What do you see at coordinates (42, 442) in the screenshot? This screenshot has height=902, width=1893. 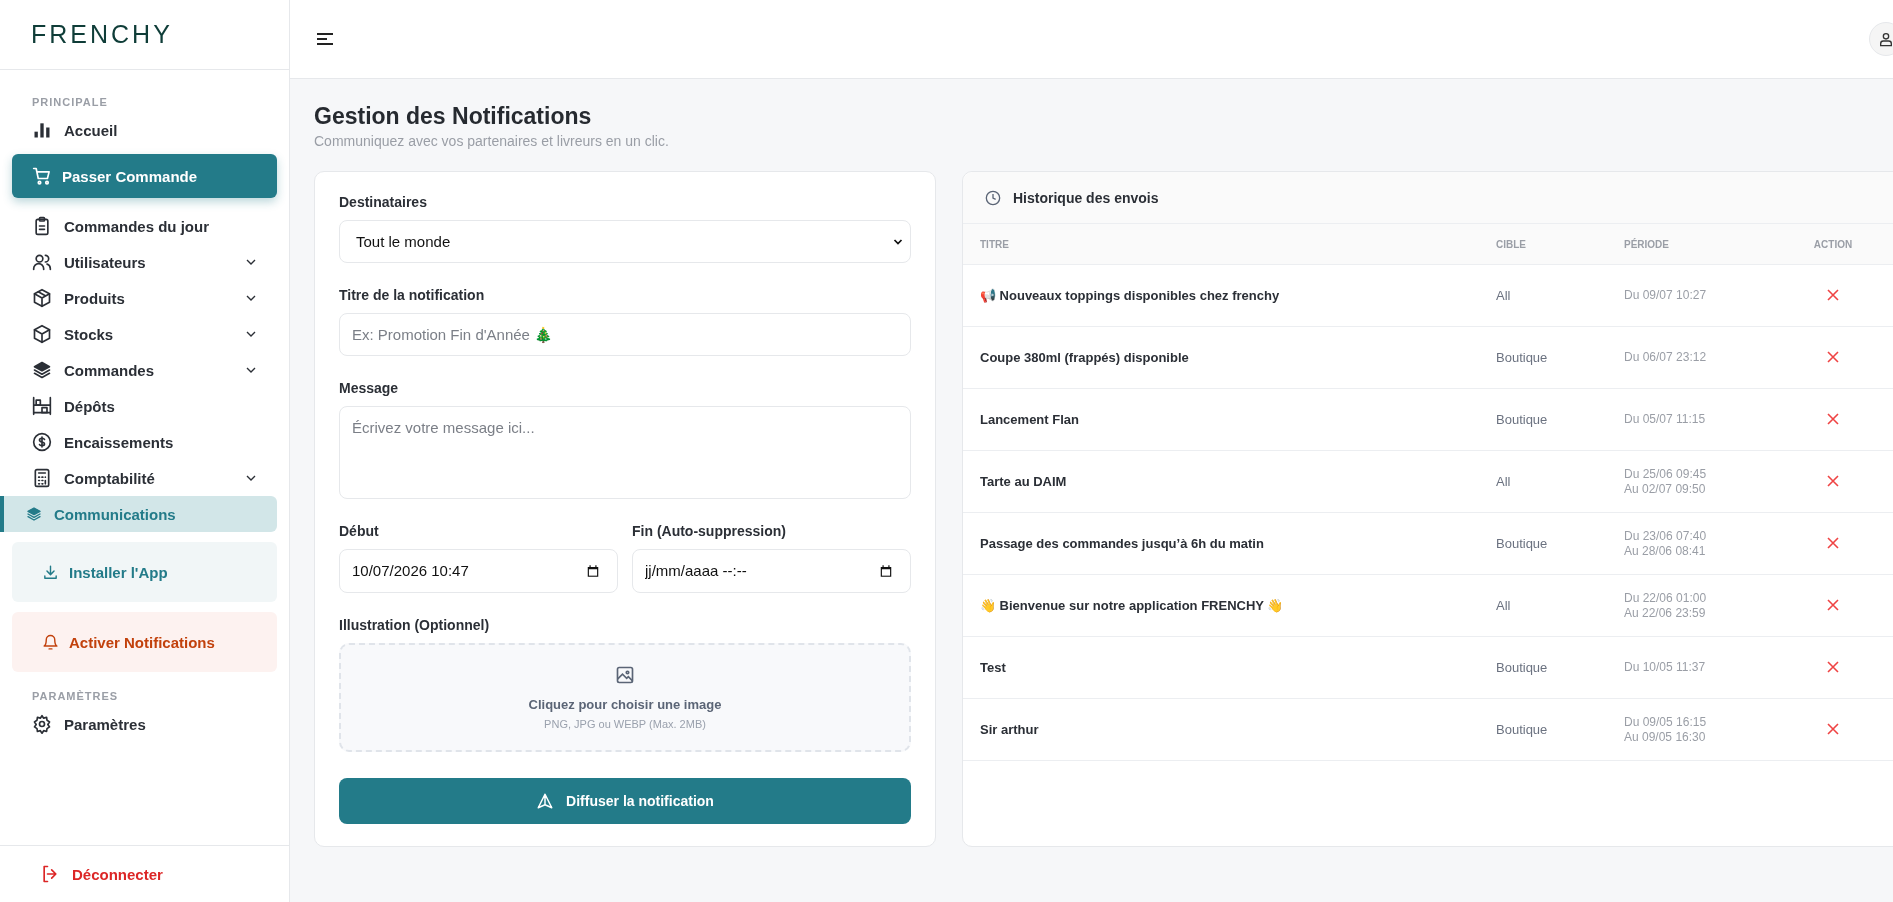 I see `dollar-icon` at bounding box center [42, 442].